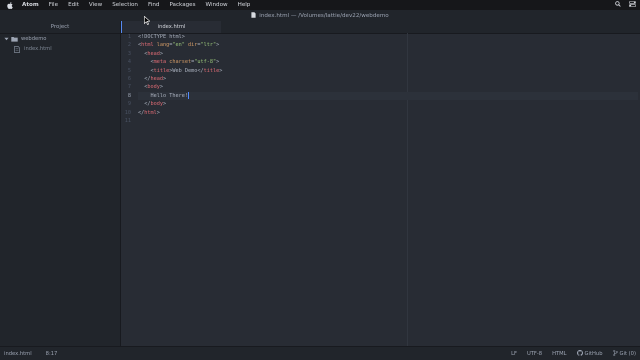 The image size is (640, 360). I want to click on tab-index-html: index.html, so click(171, 27).